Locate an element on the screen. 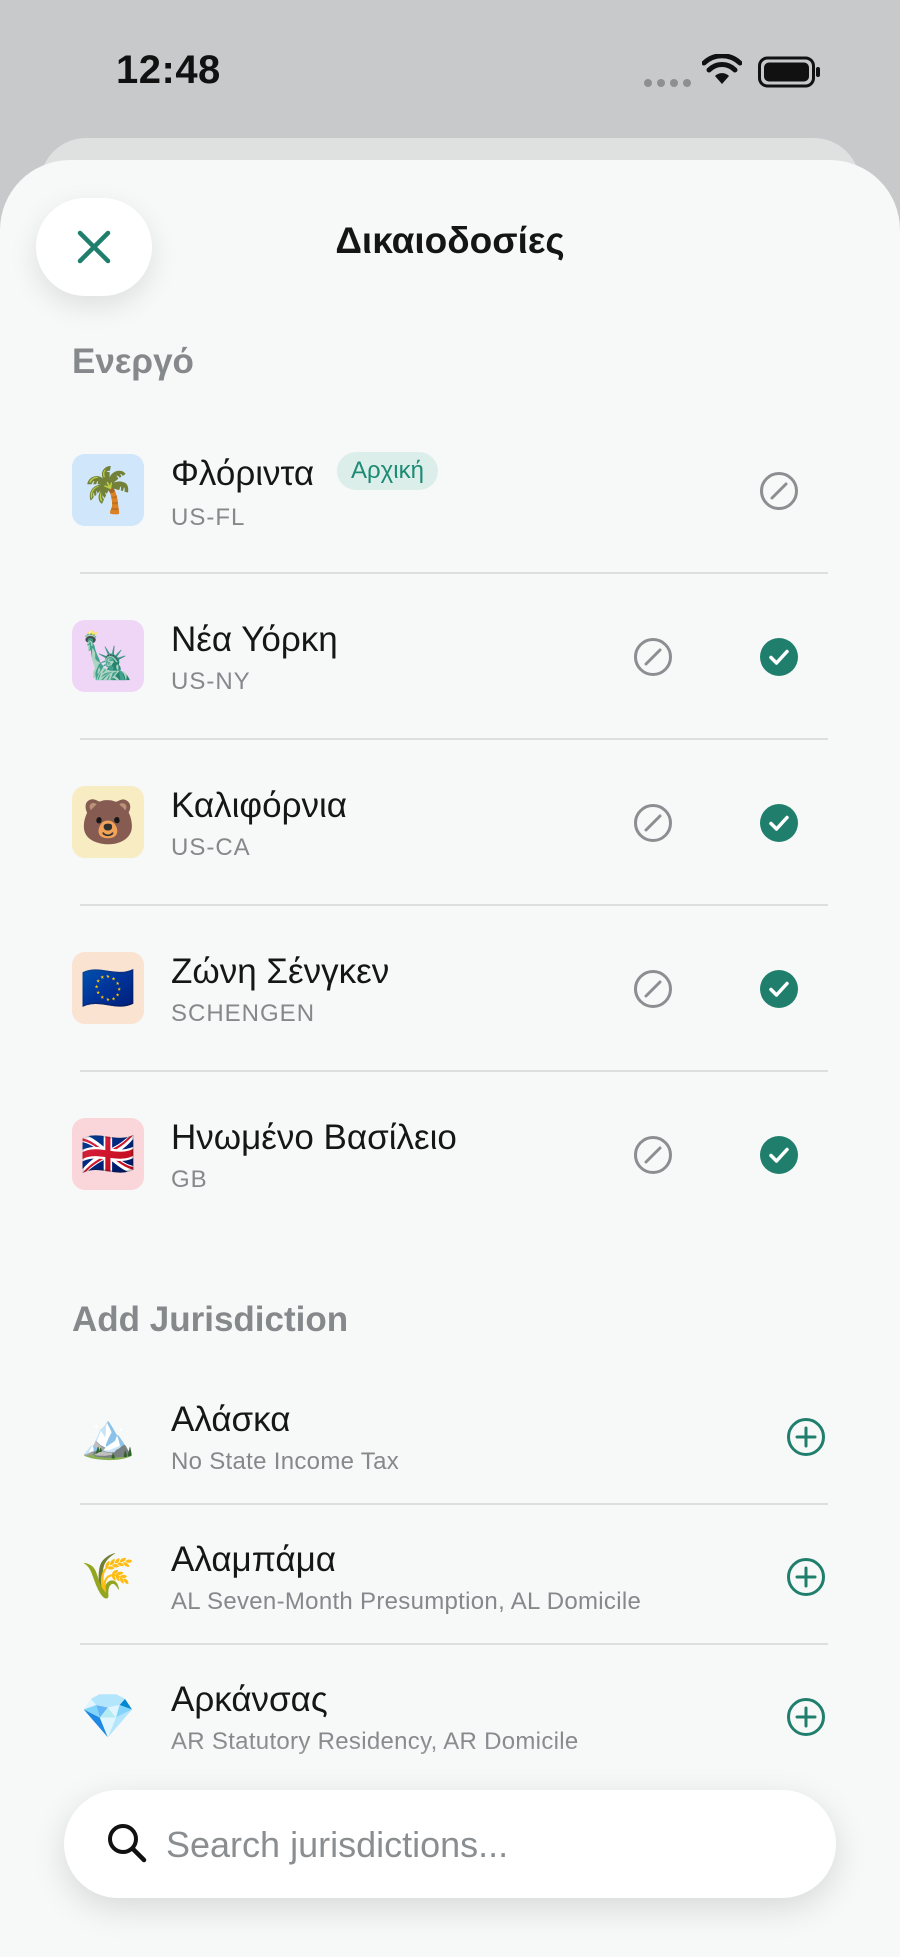 This screenshot has height=1957, width=900. jurisdiction-code: US-CA is located at coordinates (211, 847).